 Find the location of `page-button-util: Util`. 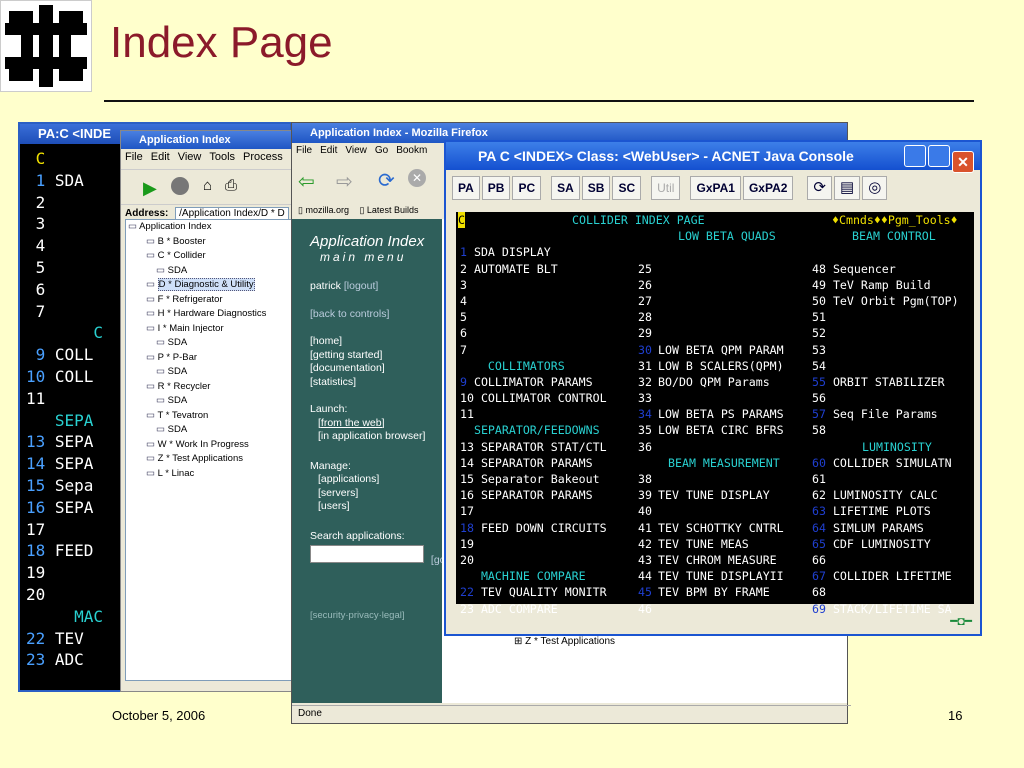

page-button-util: Util is located at coordinates (666, 188).